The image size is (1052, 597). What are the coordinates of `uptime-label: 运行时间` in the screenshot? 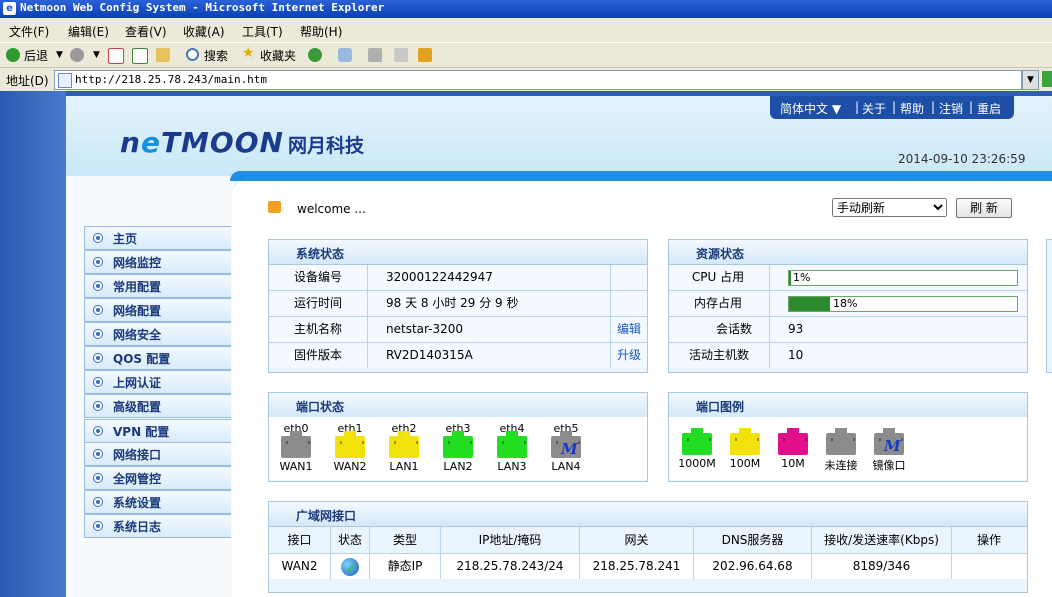 It's located at (317, 303).